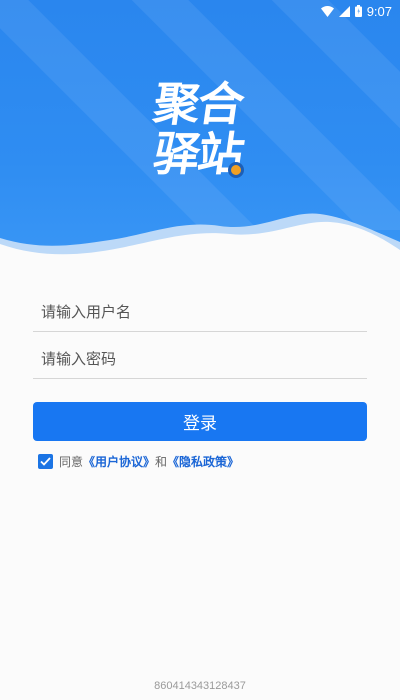  What do you see at coordinates (344, 11) in the screenshot?
I see `signal-icon` at bounding box center [344, 11].